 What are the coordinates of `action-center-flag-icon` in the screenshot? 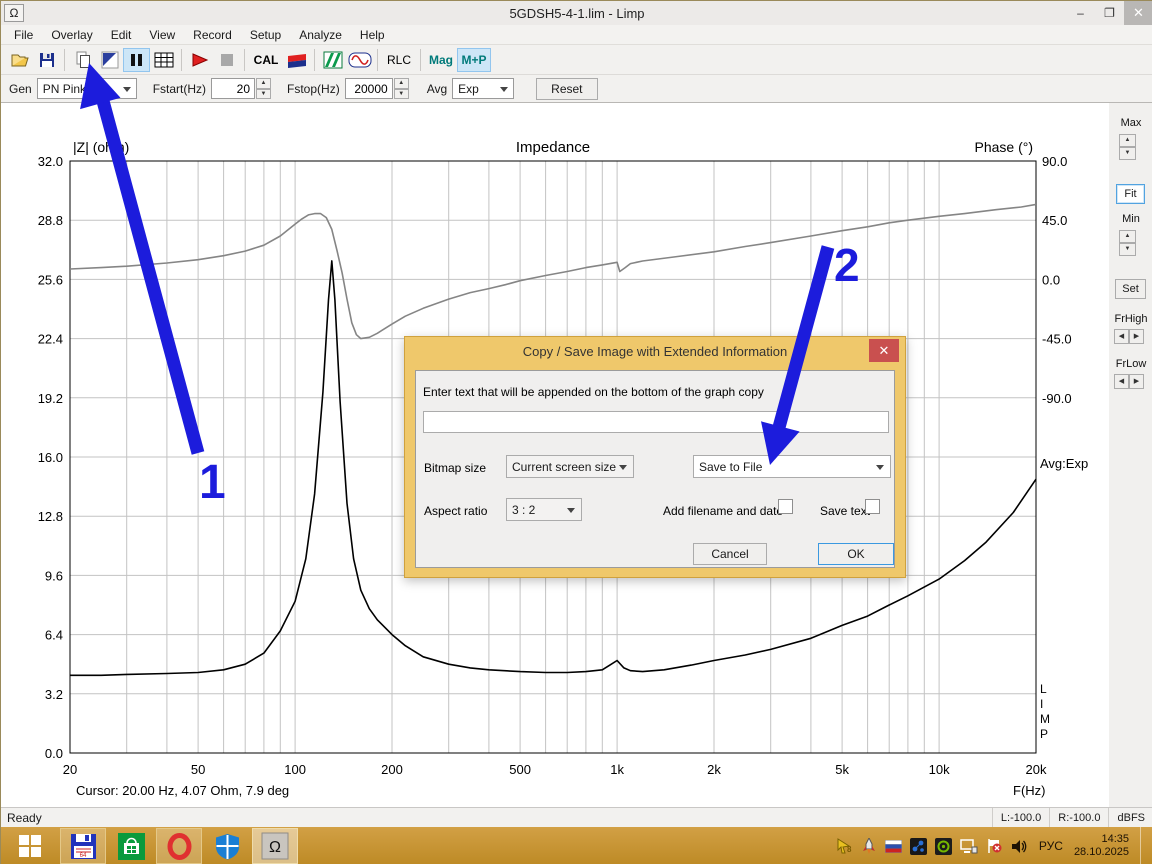 It's located at (994, 846).